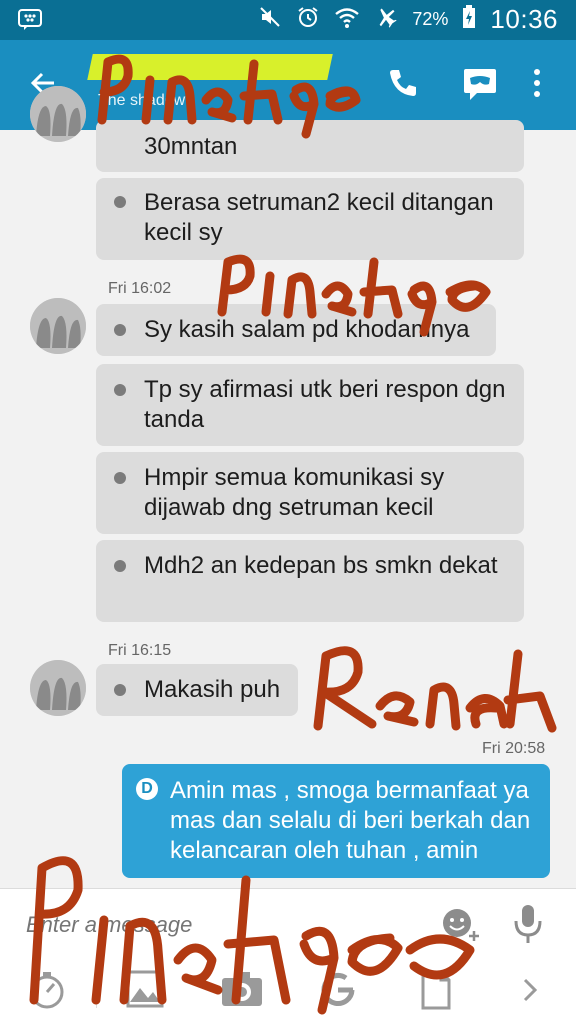 This screenshot has height=1024, width=576. Describe the element at coordinates (140, 288) in the screenshot. I see `timestamp: Fri 16:02` at that location.